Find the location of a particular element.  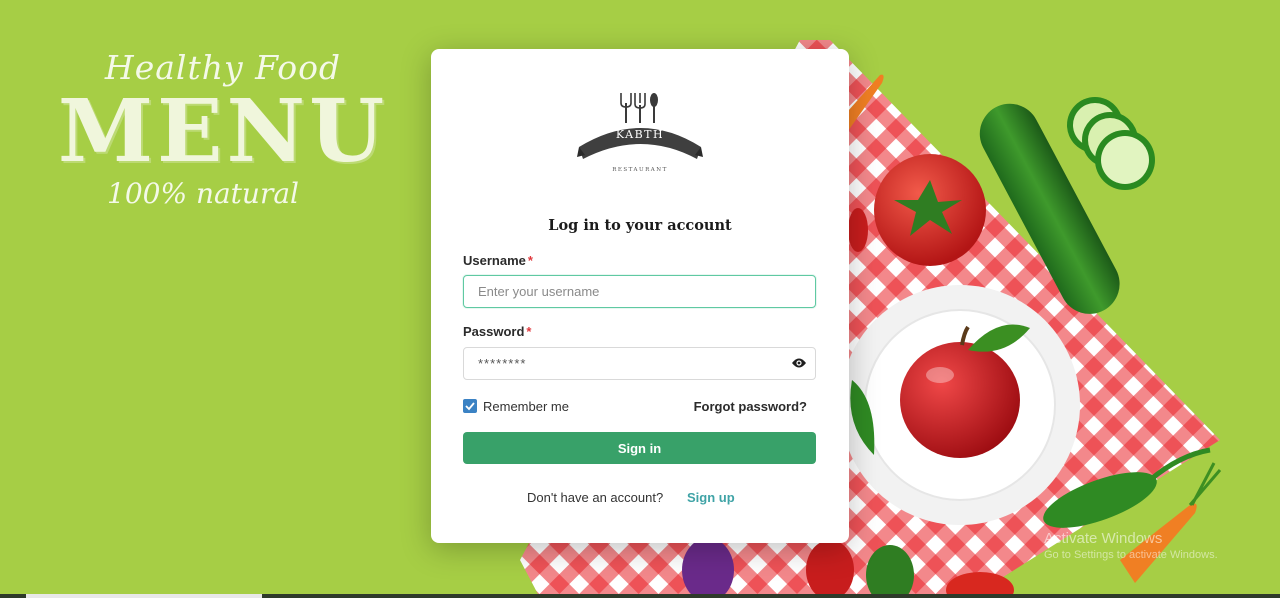

spoon-icon is located at coordinates (654, 108).